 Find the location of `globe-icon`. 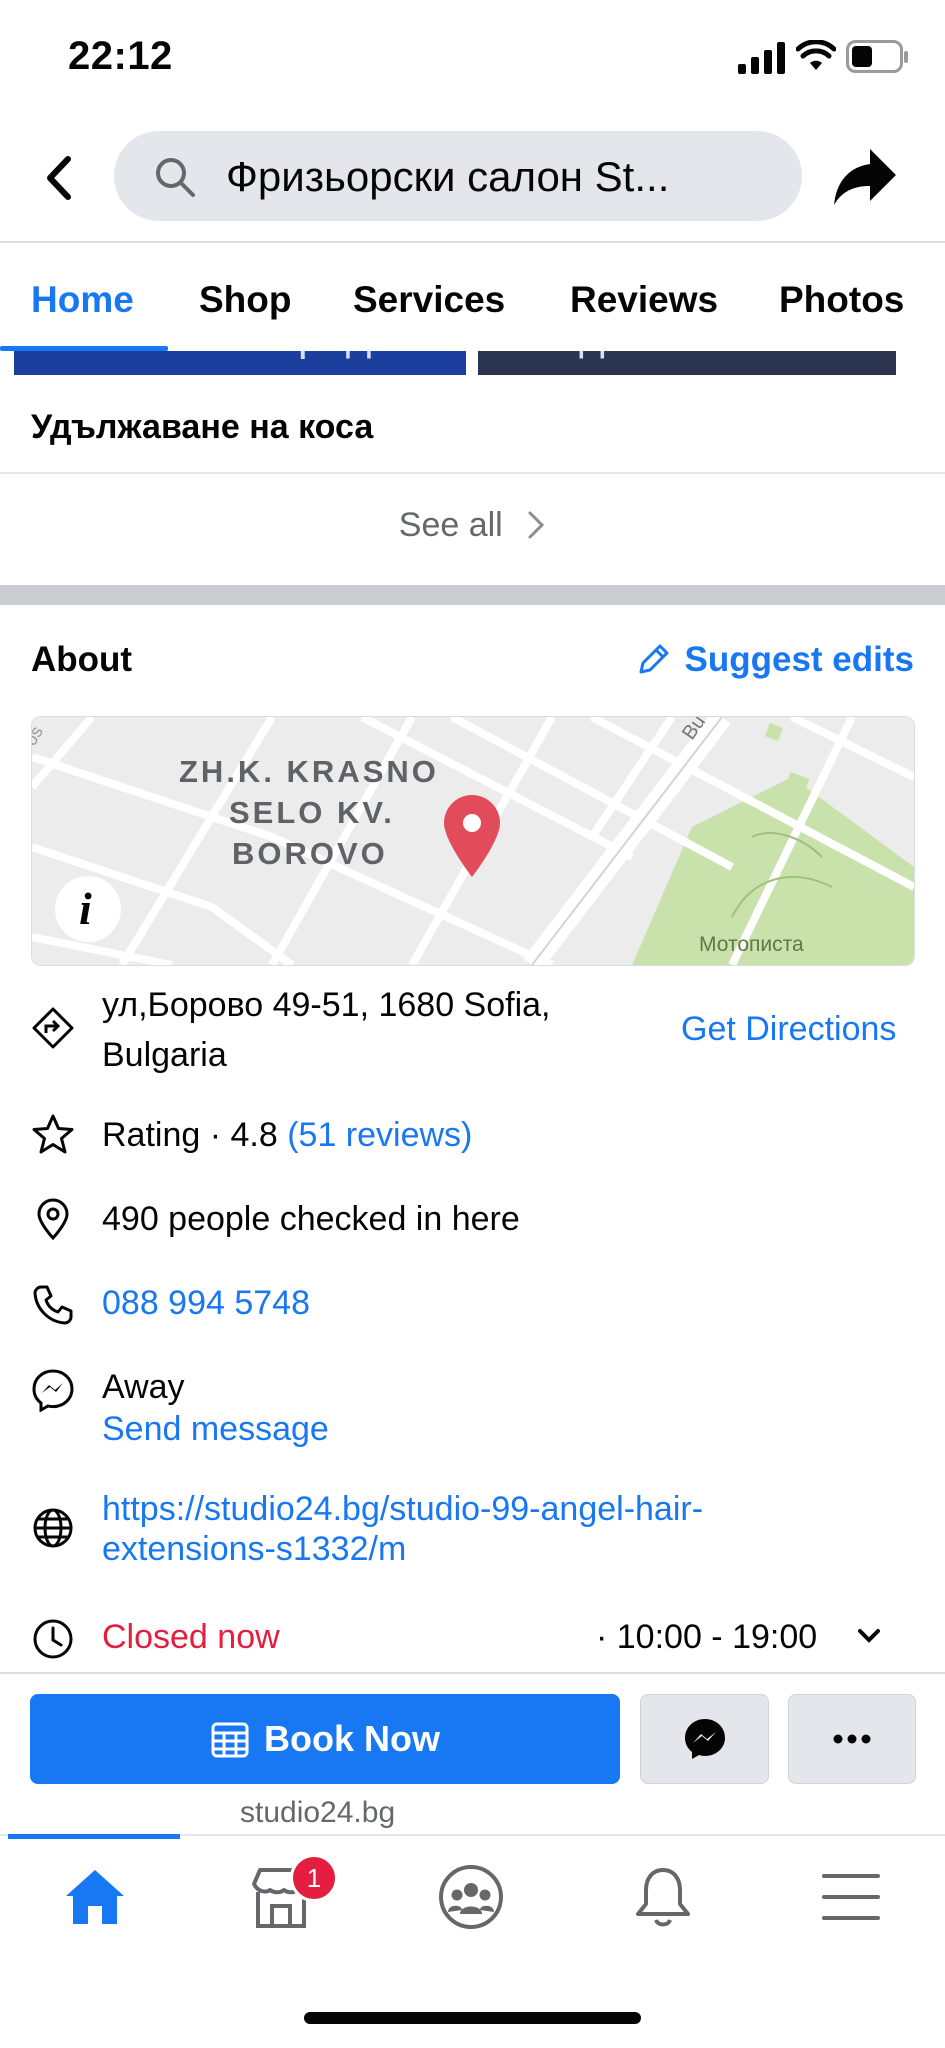

globe-icon is located at coordinates (53, 1528).